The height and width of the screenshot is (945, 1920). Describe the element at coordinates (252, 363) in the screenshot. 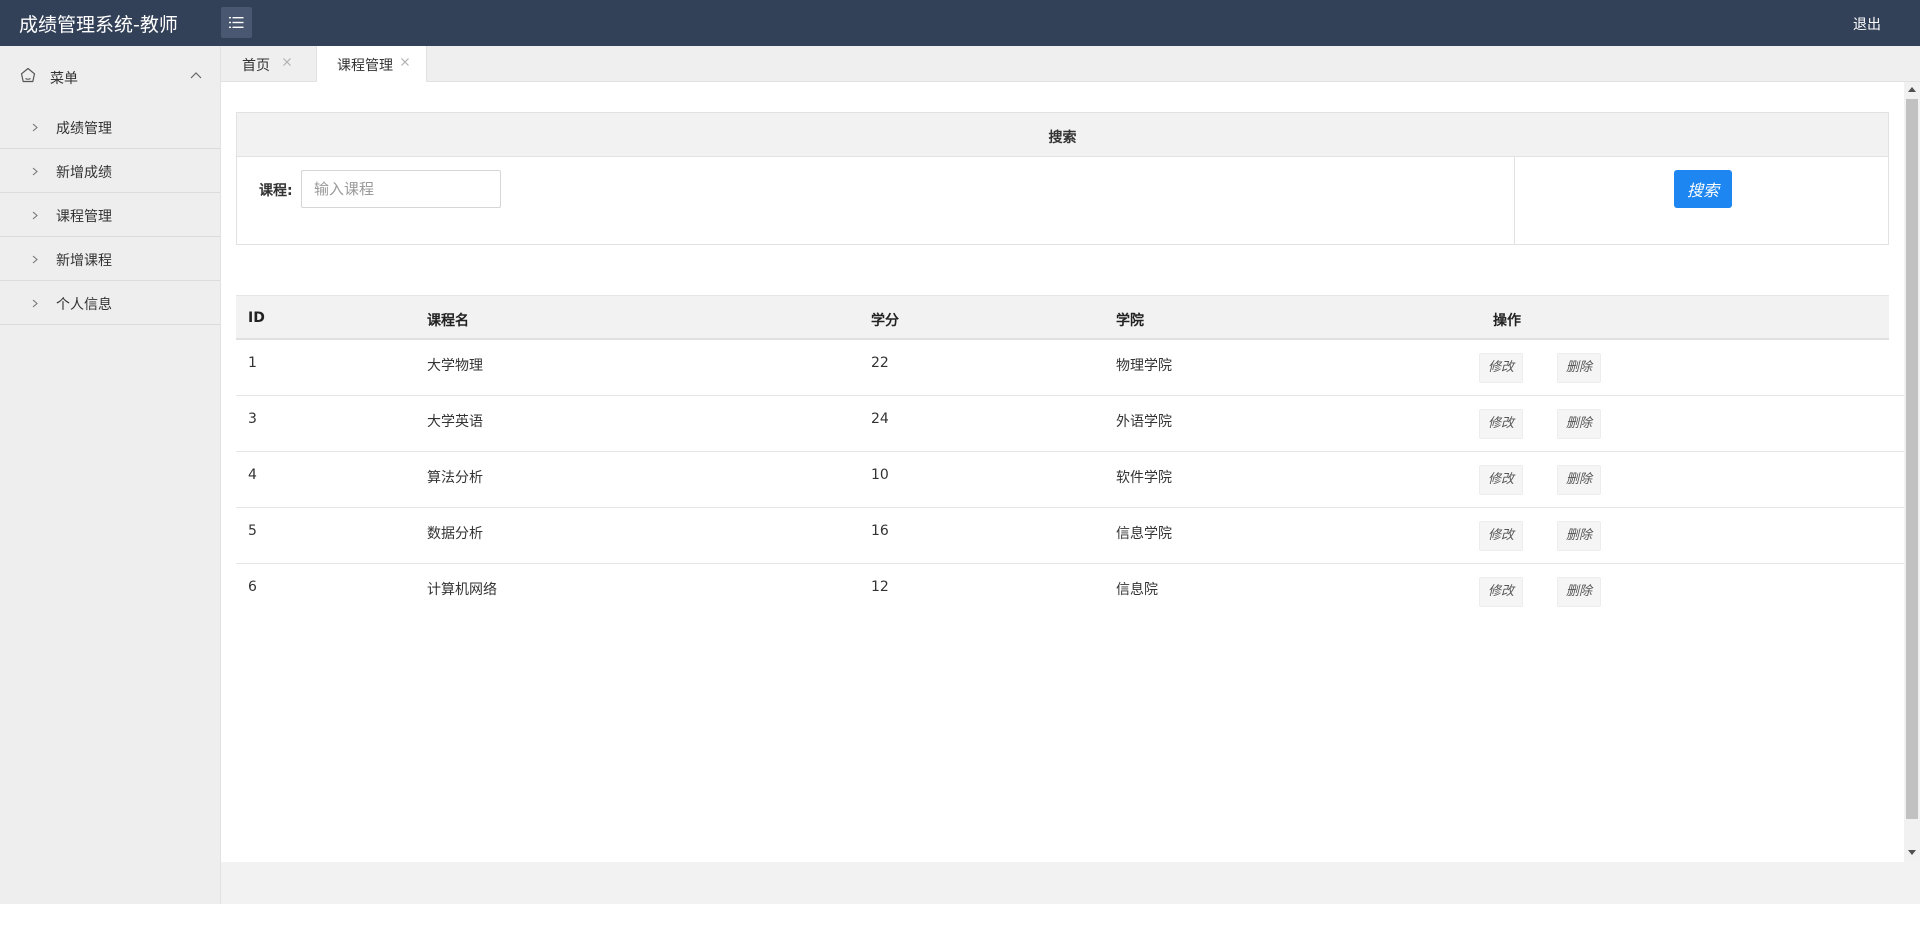

I see `cell-id: 1` at that location.